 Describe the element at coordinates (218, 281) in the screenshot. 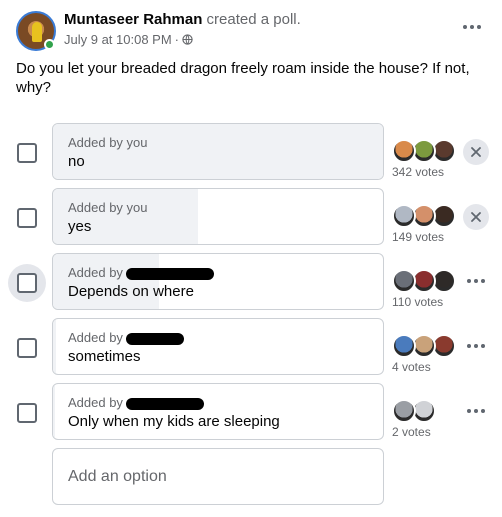

I see `option-box: Added by Depends on where` at that location.